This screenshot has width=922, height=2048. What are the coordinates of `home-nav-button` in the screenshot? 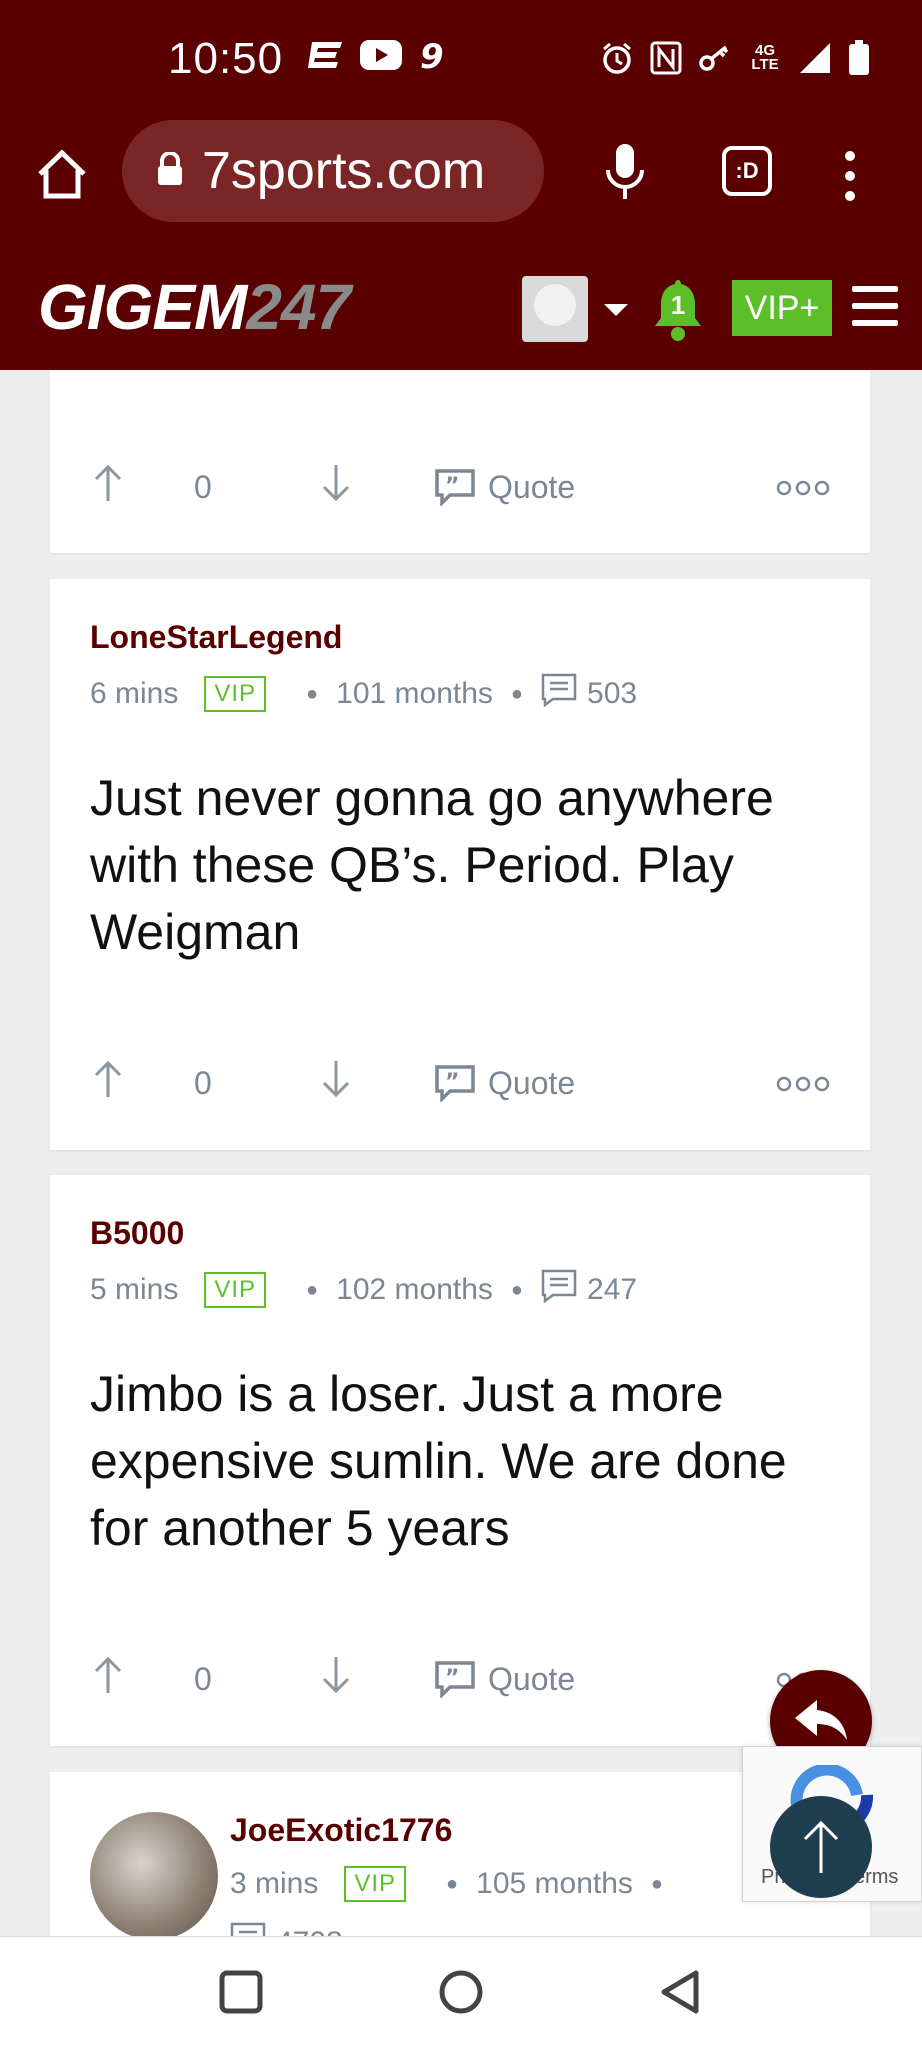 It's located at (461, 1992).